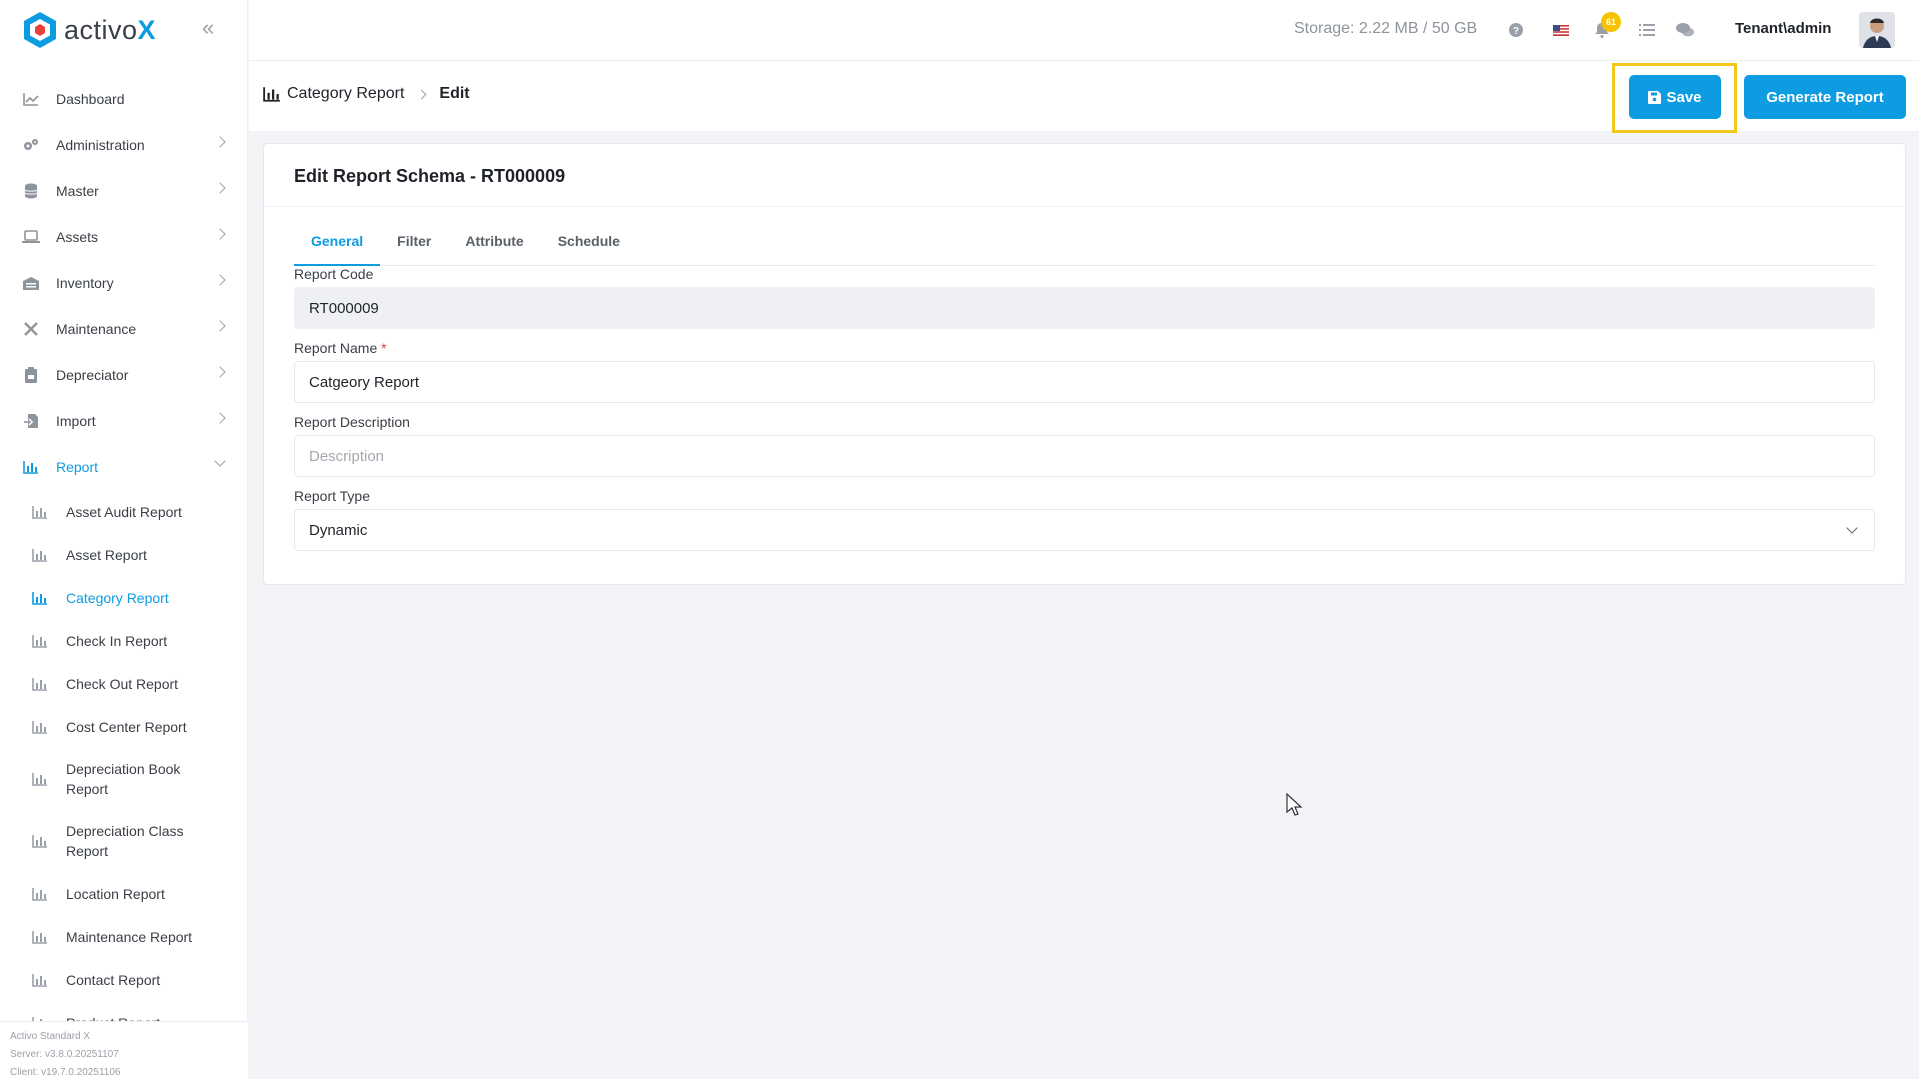 The width and height of the screenshot is (1919, 1079). I want to click on breadcrumb: Category Report Edit, so click(366, 94).